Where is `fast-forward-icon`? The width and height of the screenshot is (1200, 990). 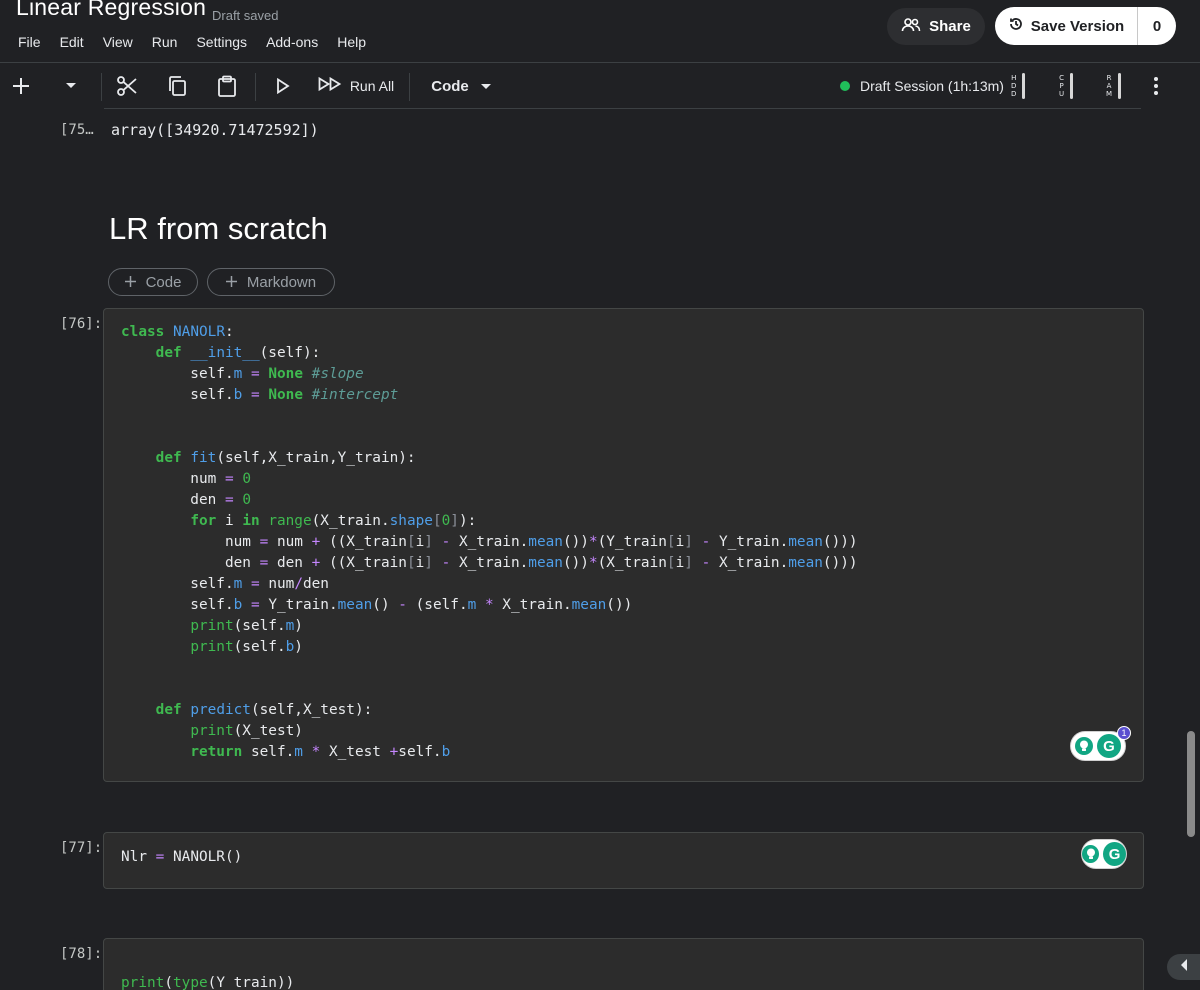 fast-forward-icon is located at coordinates (330, 86).